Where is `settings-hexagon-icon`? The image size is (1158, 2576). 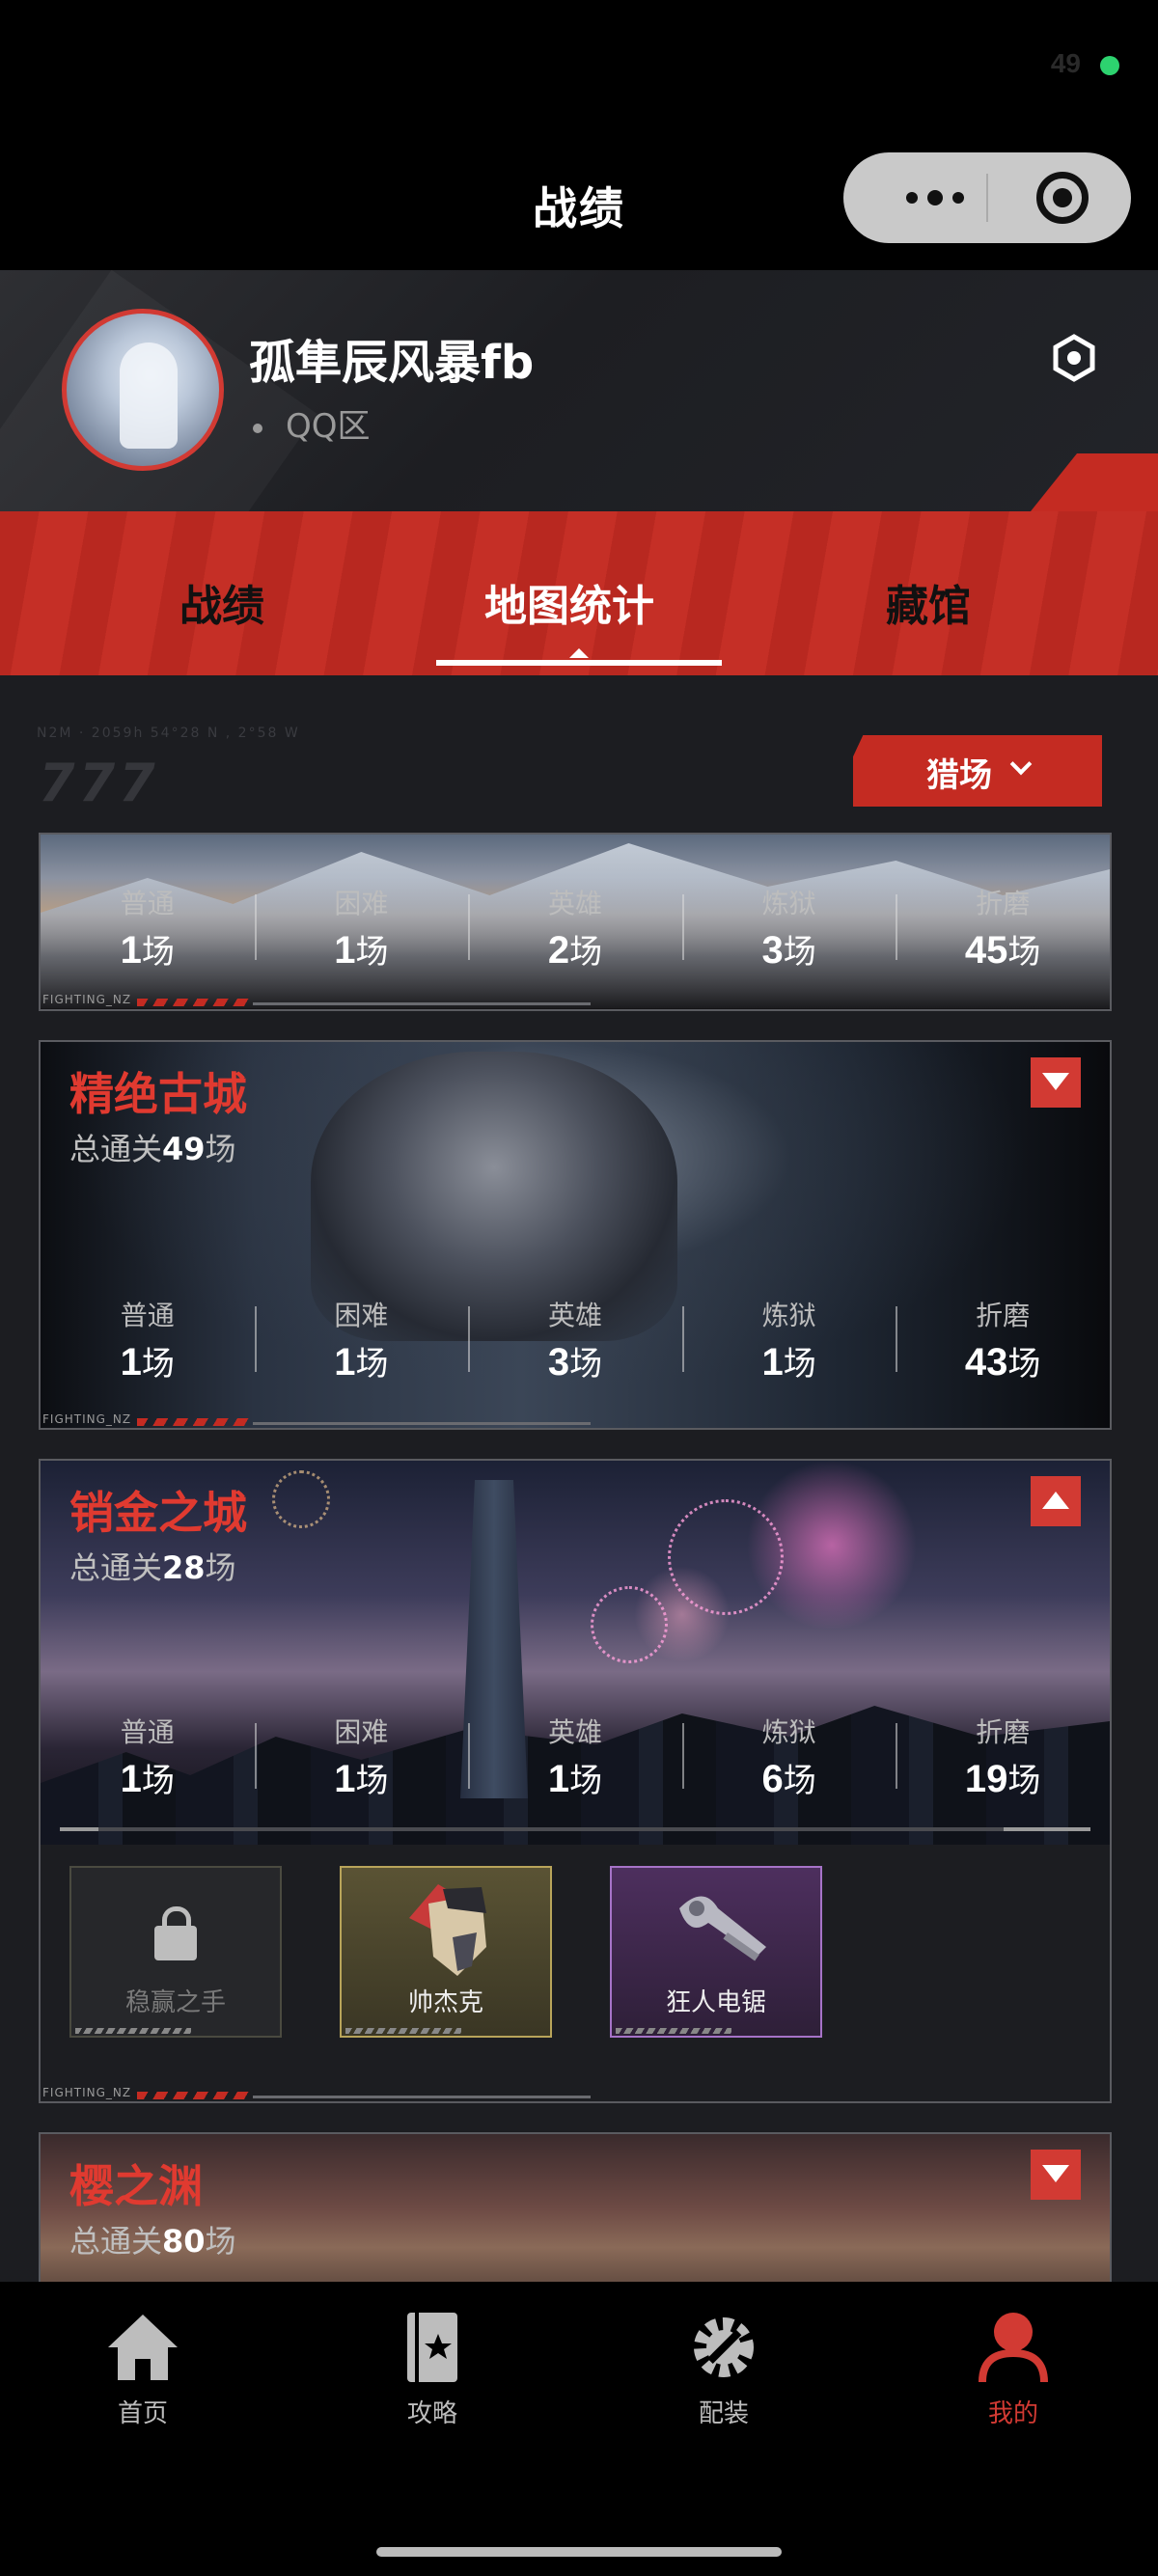
settings-hexagon-icon is located at coordinates (1074, 358).